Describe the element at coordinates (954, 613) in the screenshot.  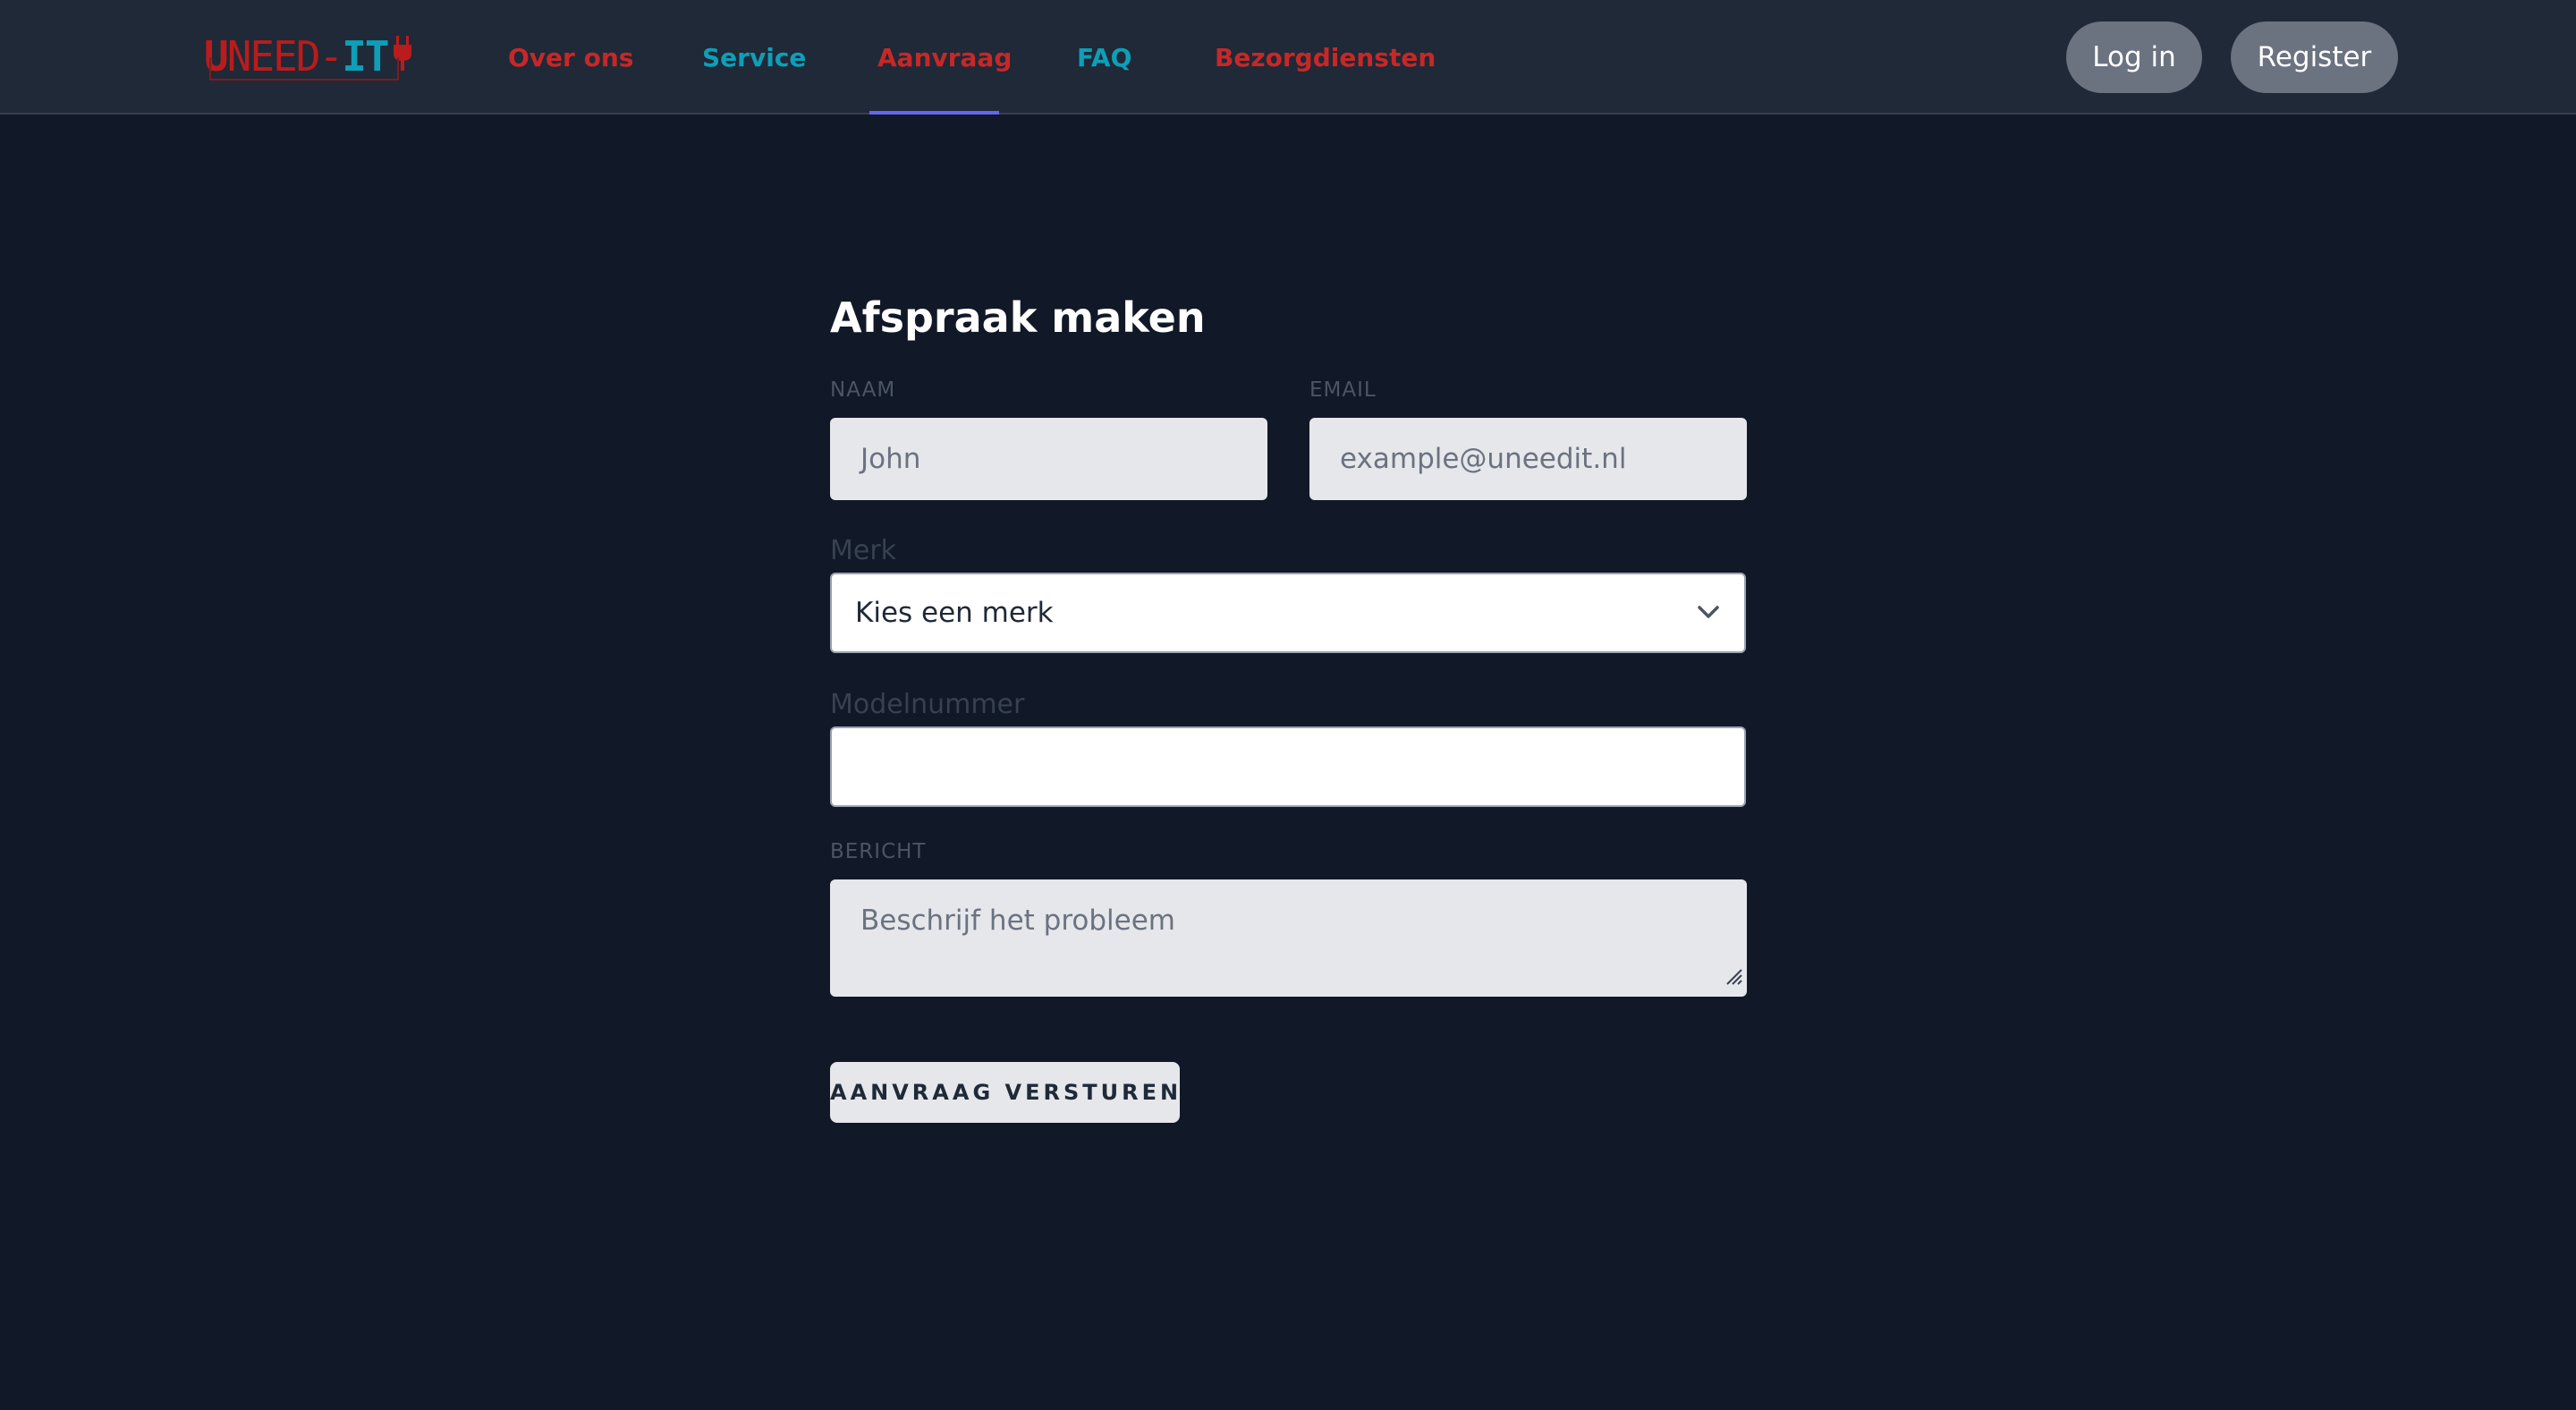
I see `brand-select-value: Kies een merk` at that location.